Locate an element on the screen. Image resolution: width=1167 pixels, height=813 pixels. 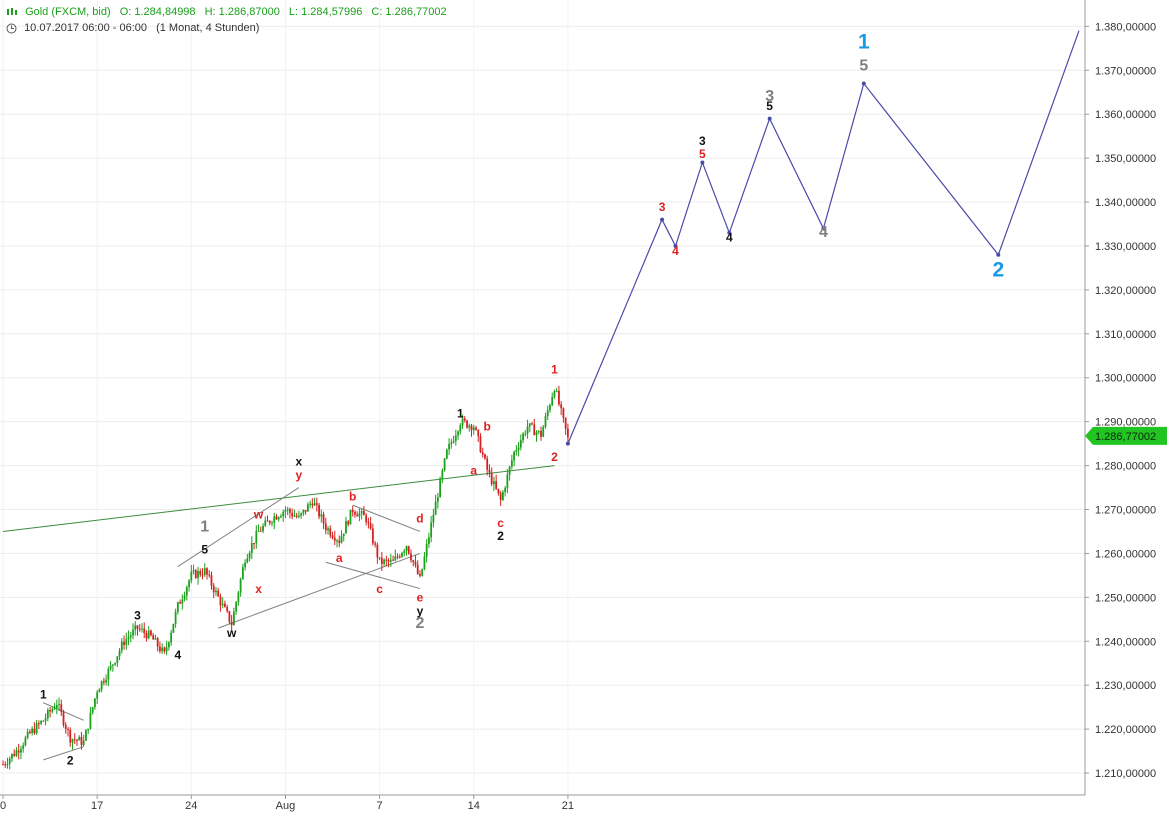
projection-point is located at coordinates (662, 219).